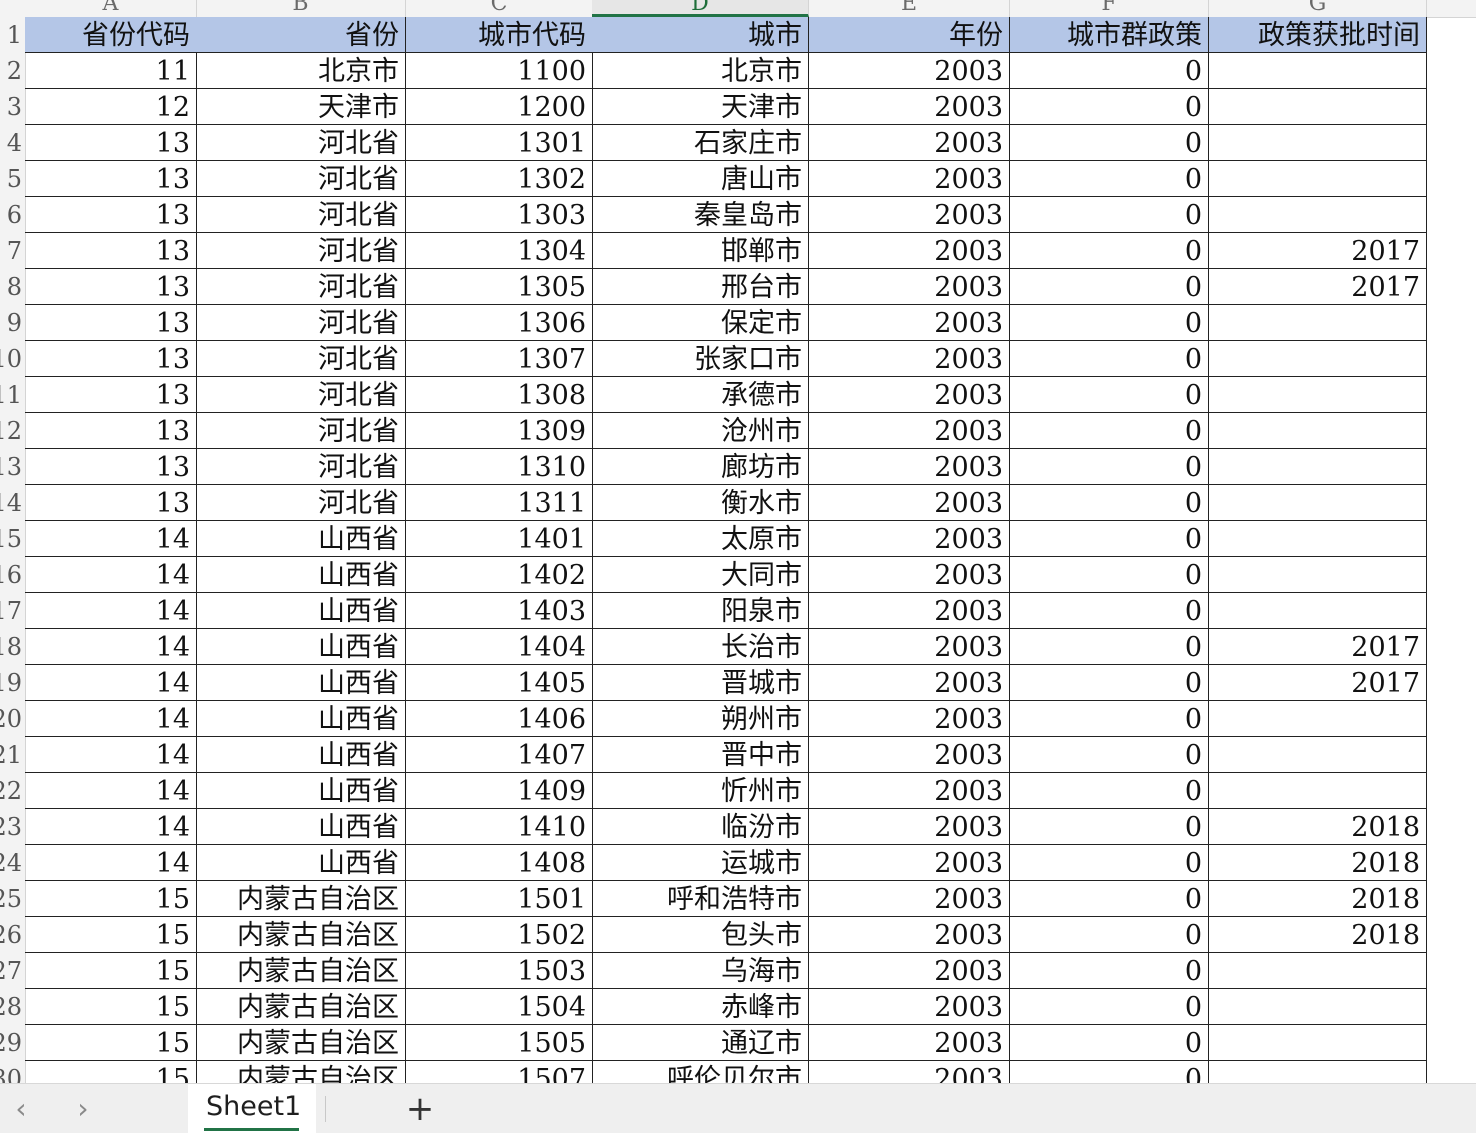  I want to click on row-header: 15, so click(12, 539).